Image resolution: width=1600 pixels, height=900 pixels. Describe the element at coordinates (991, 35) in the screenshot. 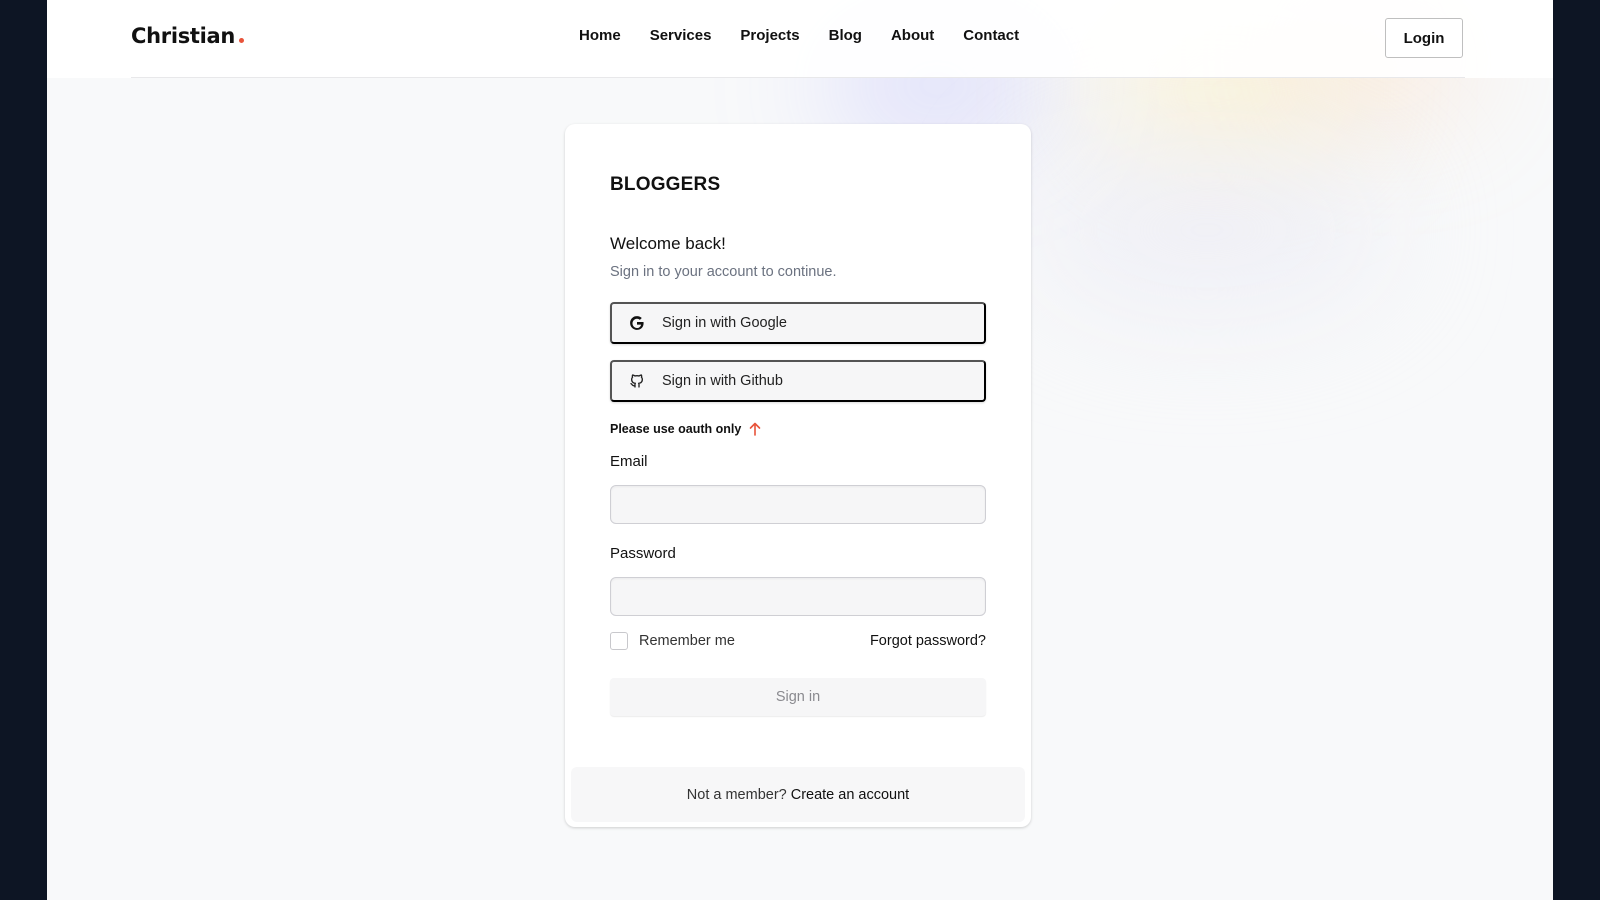

I see `nav-contact: Contact` at that location.